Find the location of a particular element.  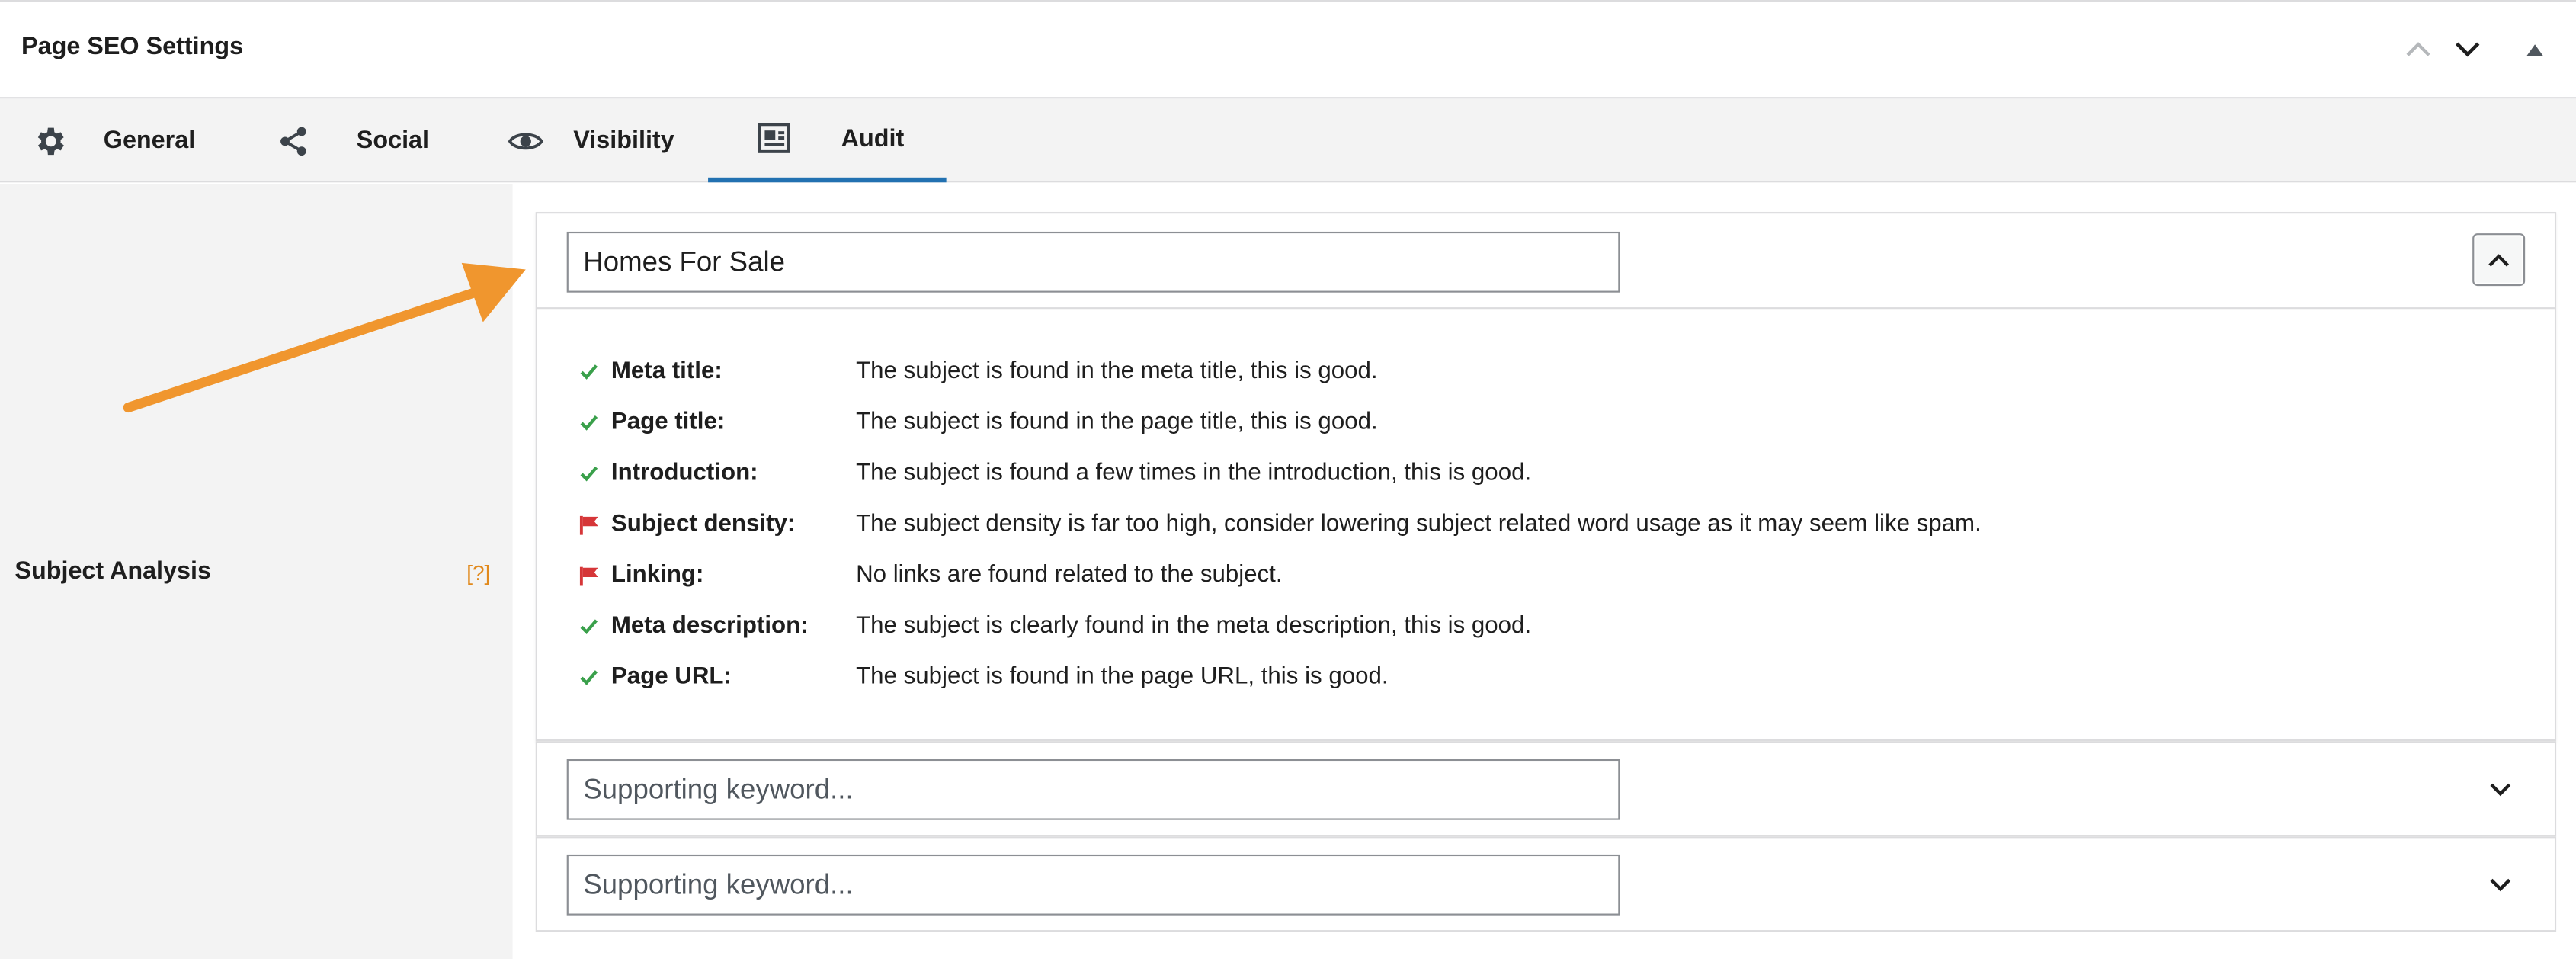

tab-visibility-label: Visibility is located at coordinates (623, 140).